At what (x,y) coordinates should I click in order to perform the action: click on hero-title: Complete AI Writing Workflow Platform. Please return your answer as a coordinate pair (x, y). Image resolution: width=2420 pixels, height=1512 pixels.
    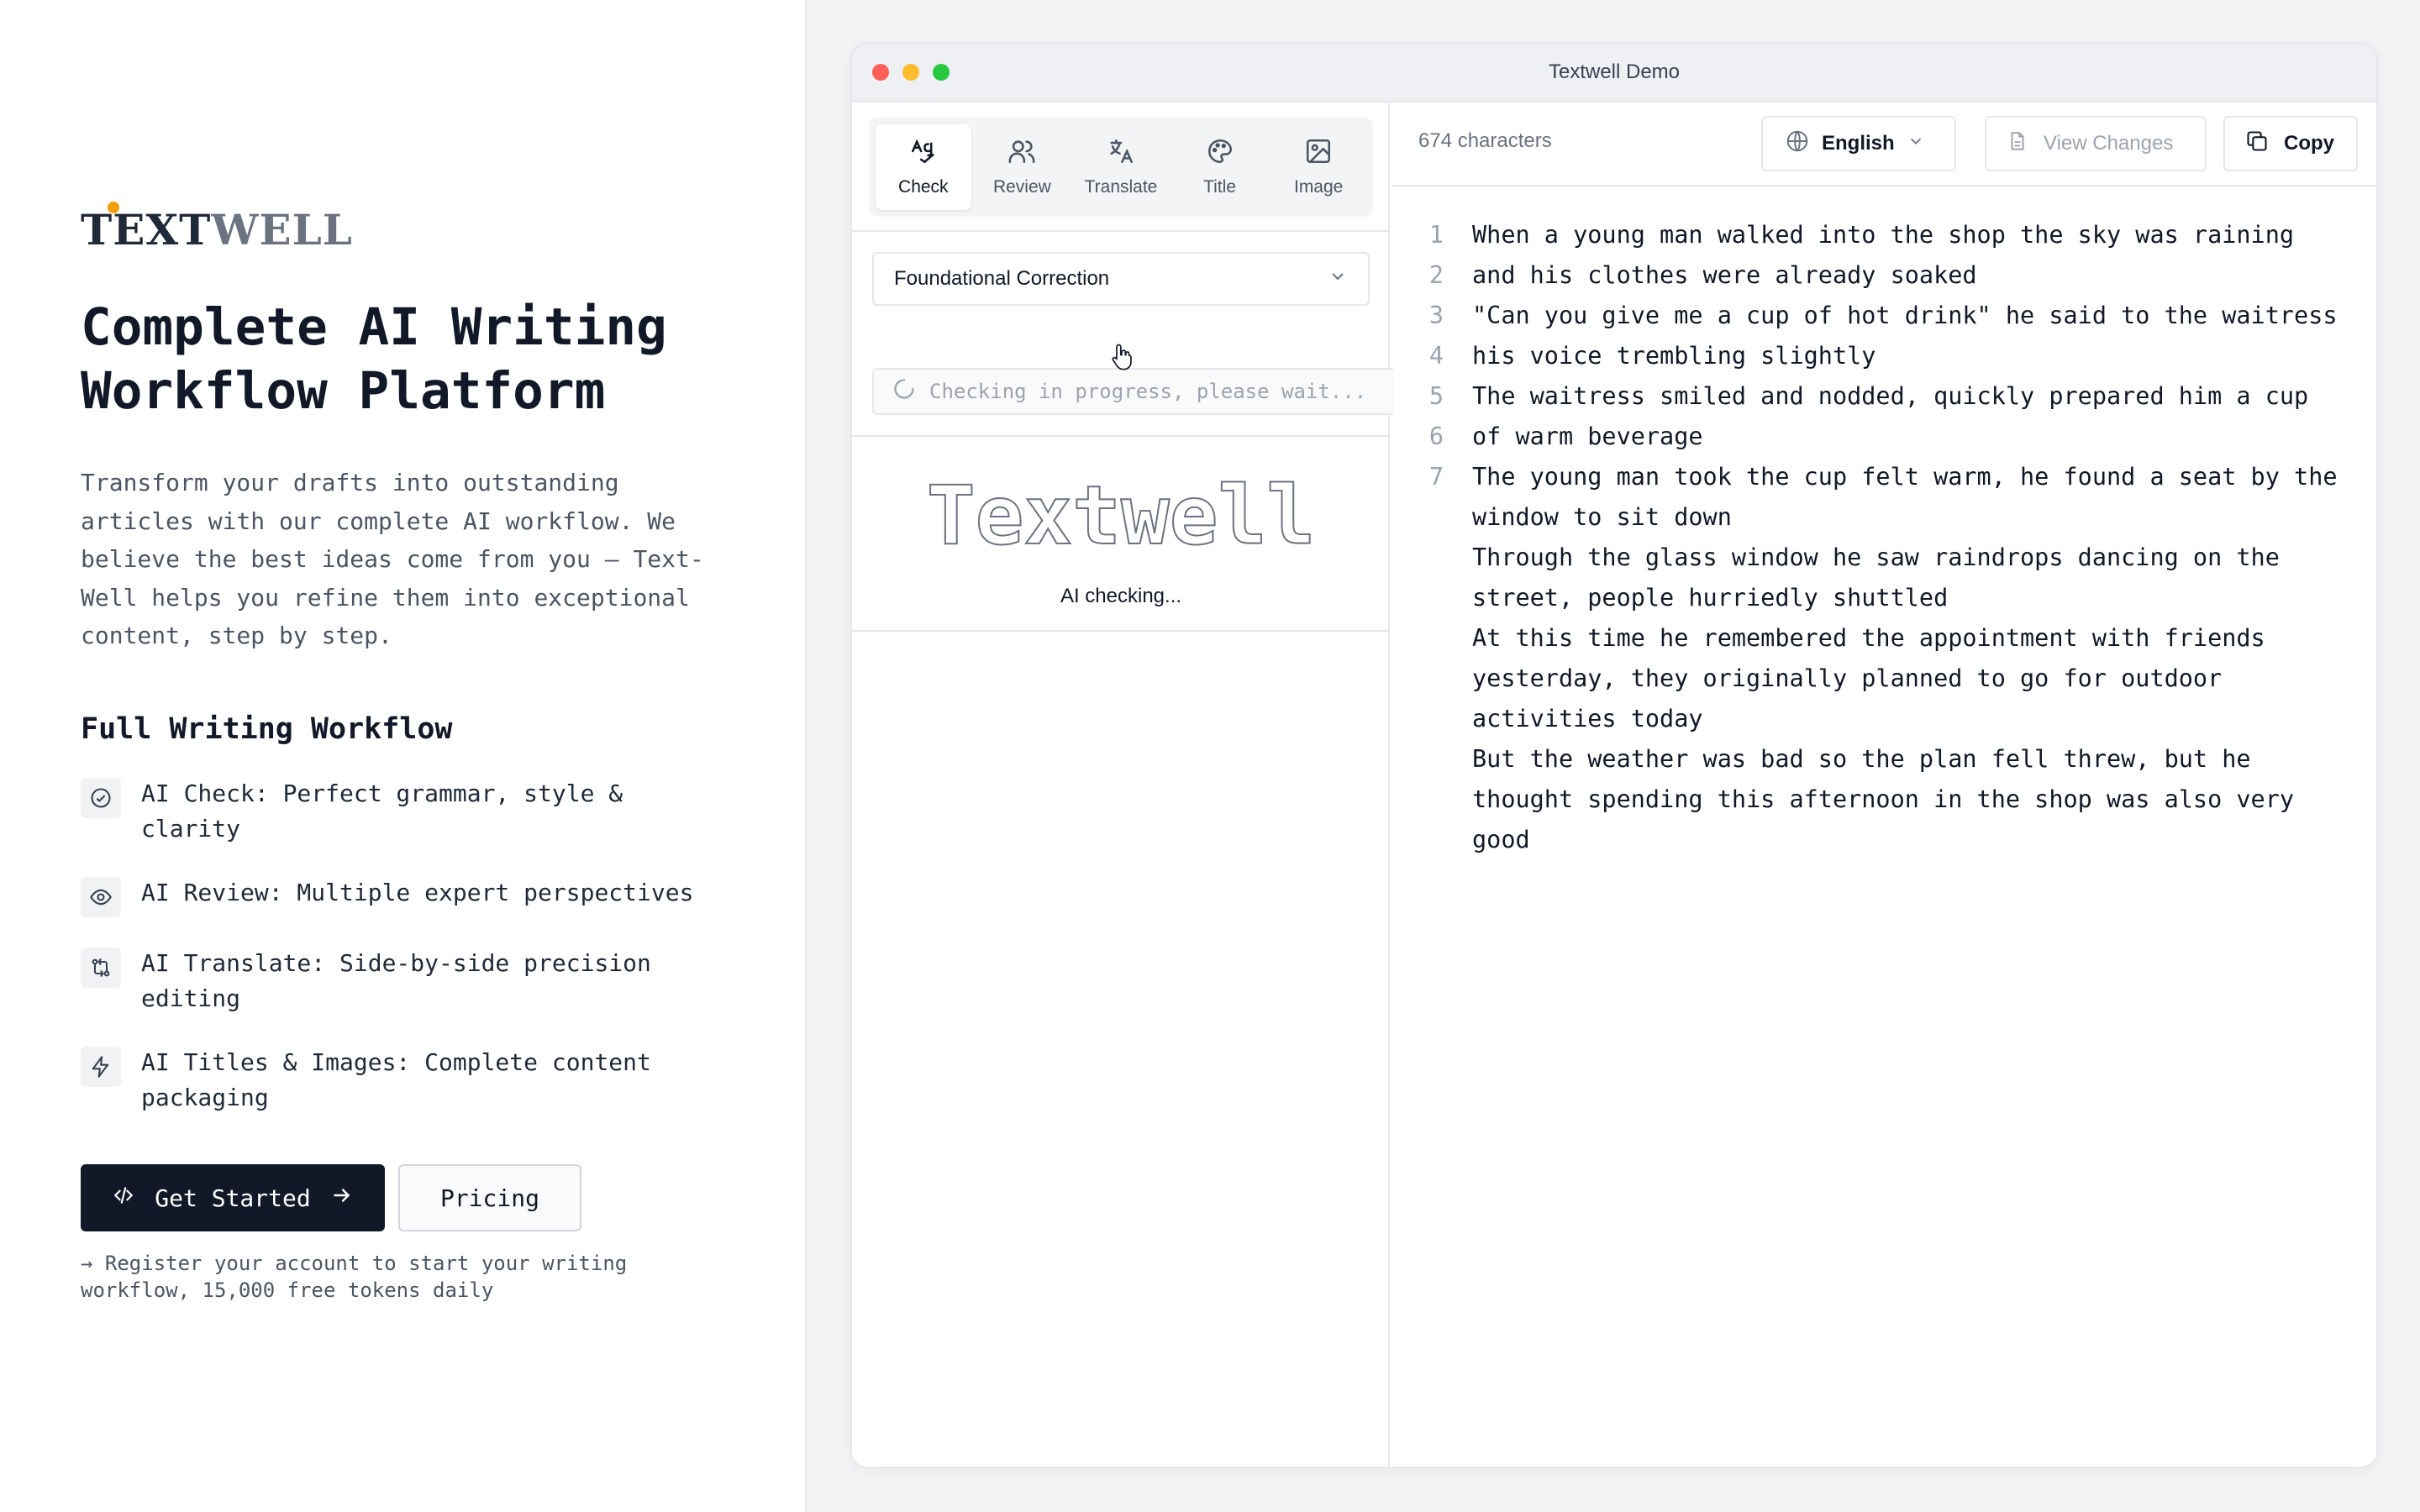
    Looking at the image, I should click on (374, 359).